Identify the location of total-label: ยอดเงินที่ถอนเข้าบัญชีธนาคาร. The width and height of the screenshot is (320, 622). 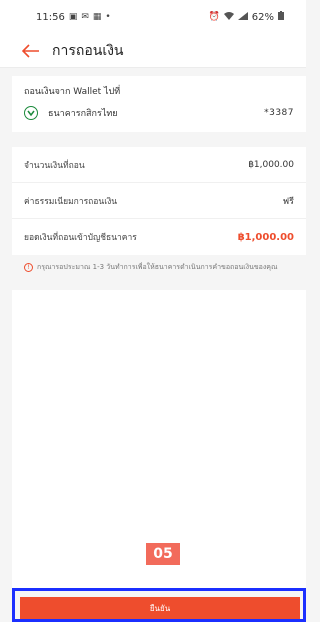
(80, 238).